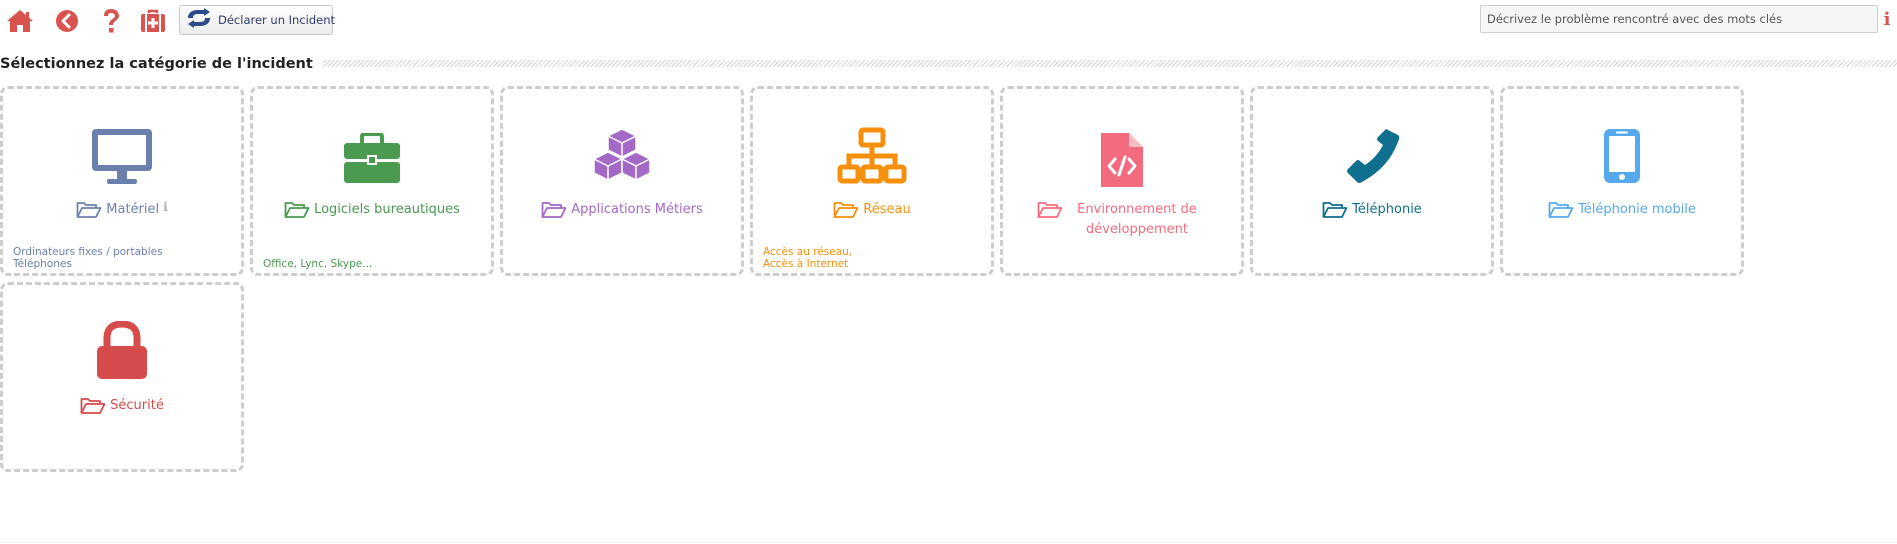 This screenshot has width=1897, height=544. I want to click on category-label: Environnement de développement, so click(1137, 219).